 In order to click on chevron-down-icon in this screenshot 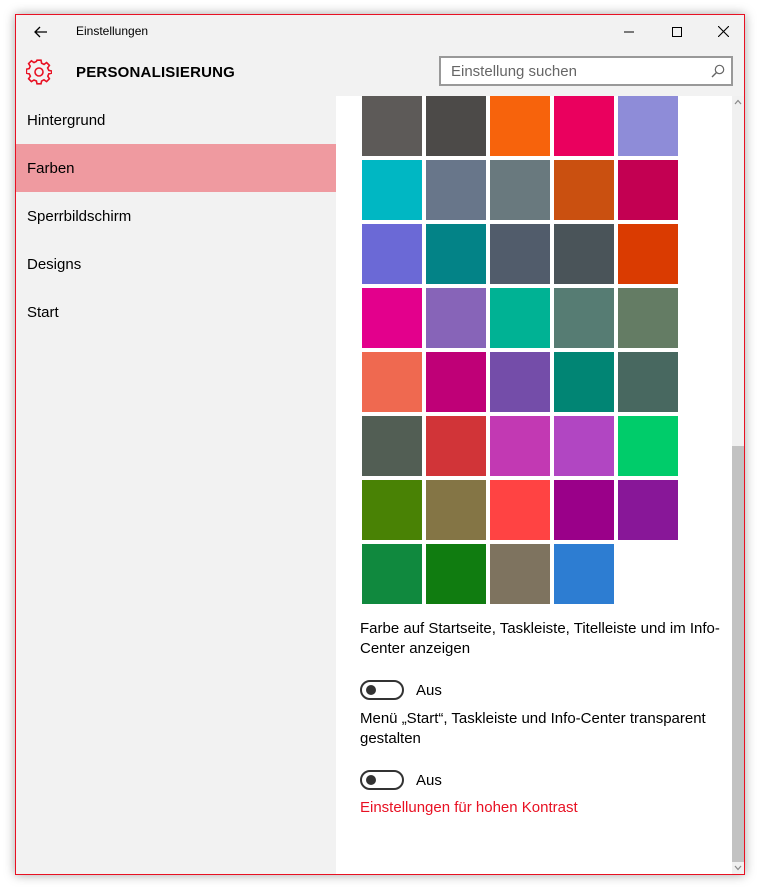, I will do `click(738, 868)`.